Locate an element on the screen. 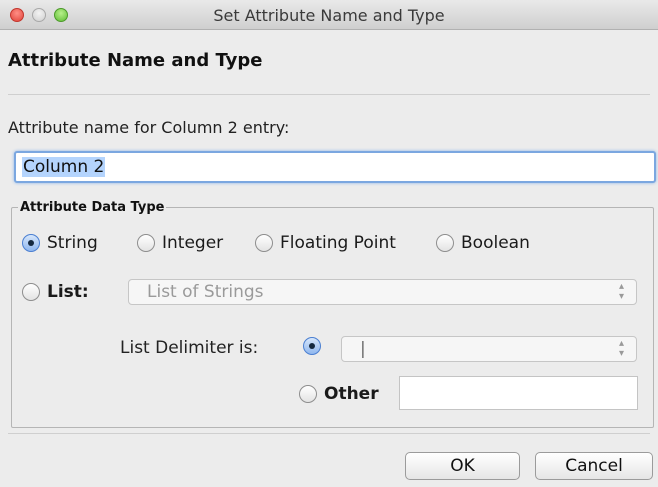 This screenshot has height=487, width=658. radio-integer: Integer is located at coordinates (180, 243).